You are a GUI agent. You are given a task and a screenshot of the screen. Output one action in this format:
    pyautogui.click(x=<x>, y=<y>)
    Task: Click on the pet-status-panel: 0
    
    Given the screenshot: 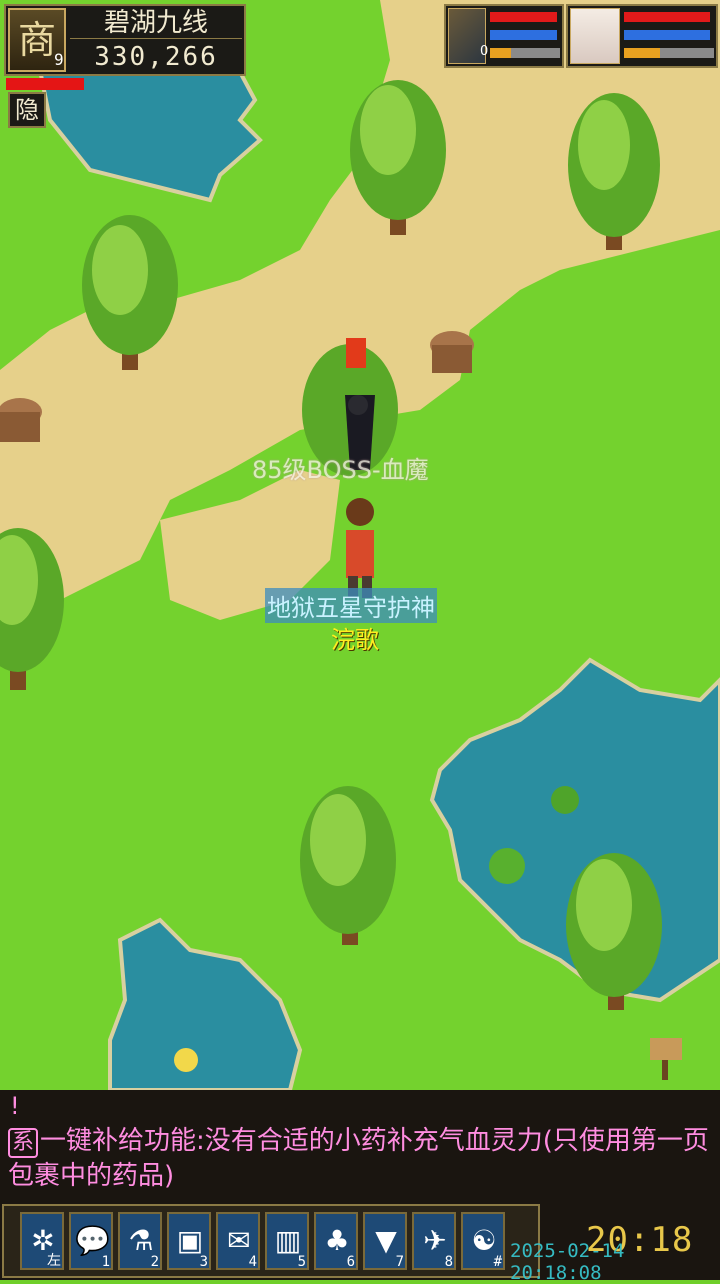 What is the action you would take?
    pyautogui.click(x=504, y=36)
    